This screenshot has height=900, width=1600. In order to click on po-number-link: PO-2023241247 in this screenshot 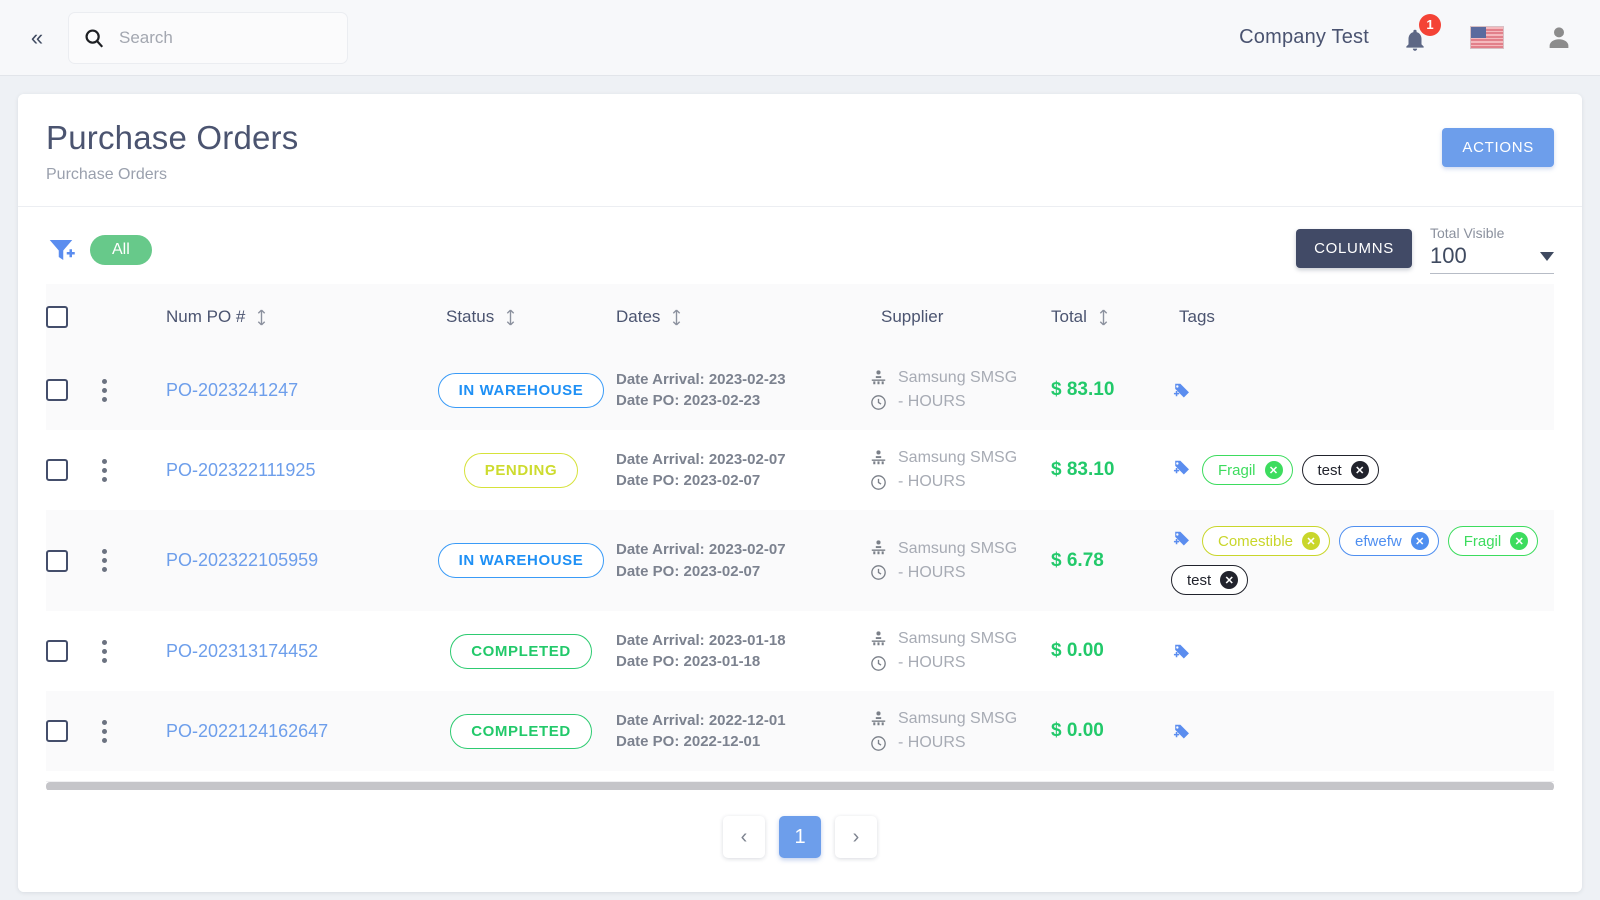, I will do `click(232, 390)`.